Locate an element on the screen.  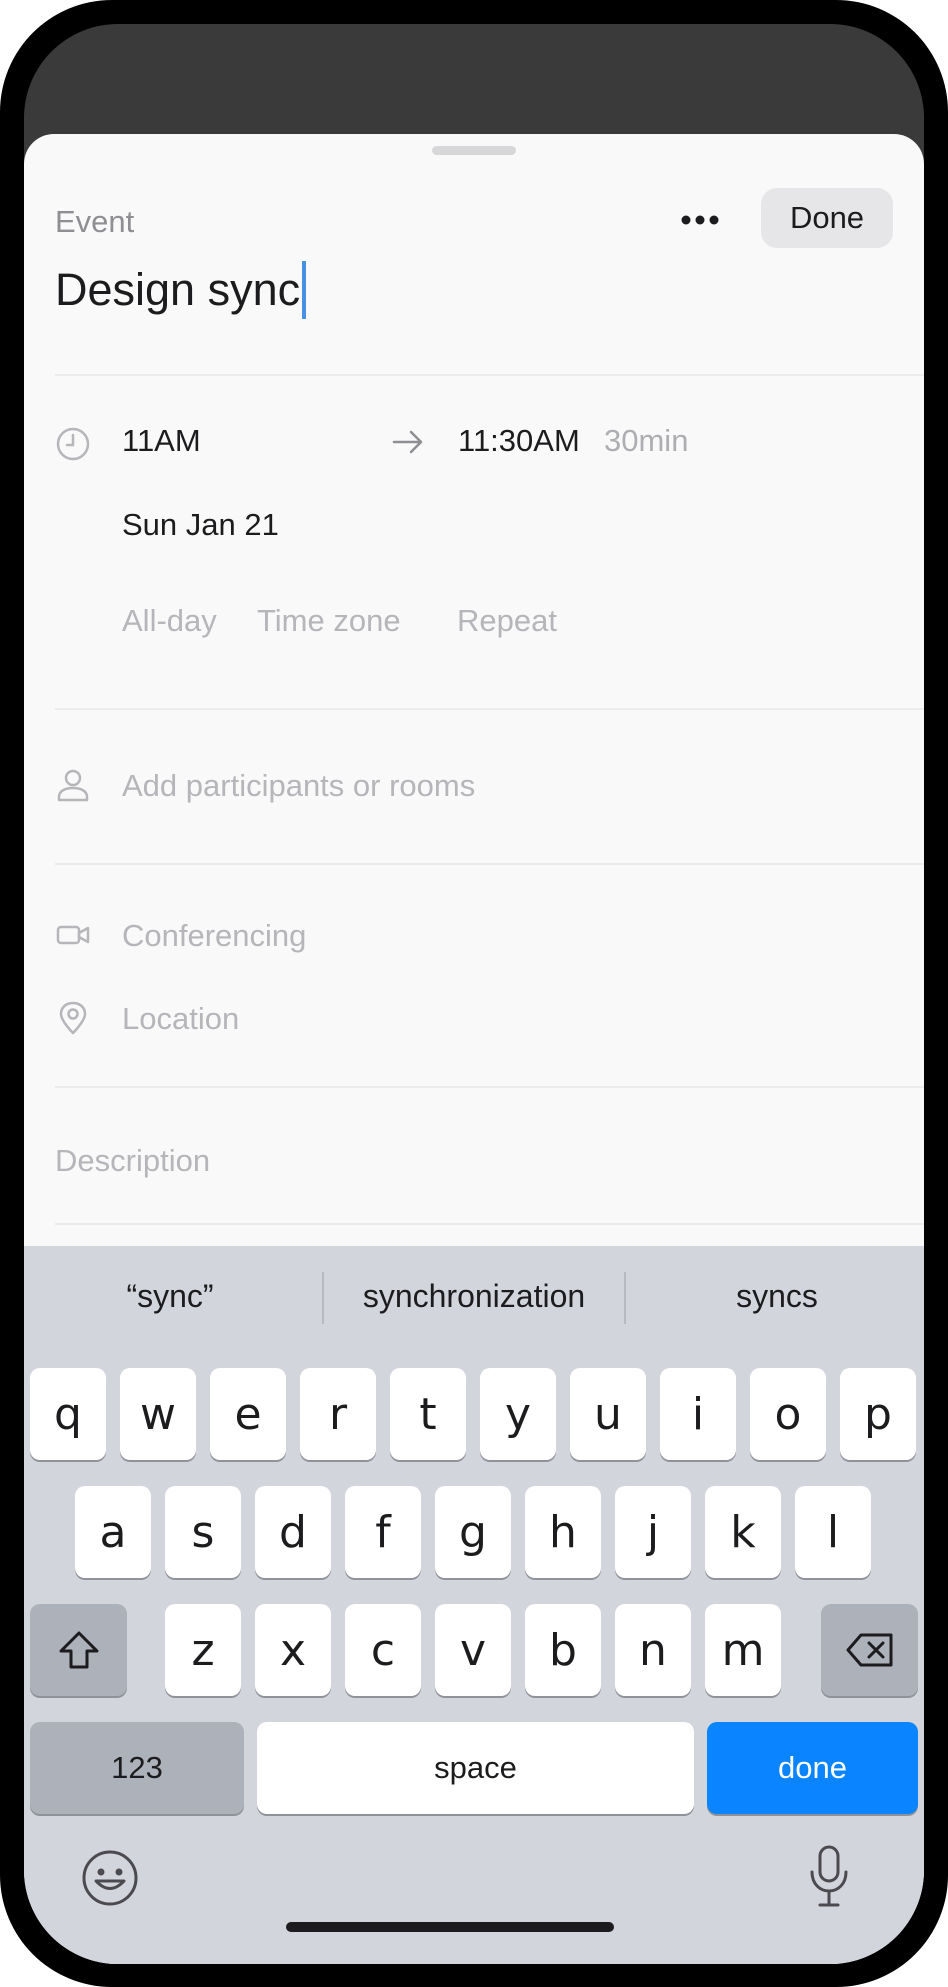
space-key: space is located at coordinates (475, 1768).